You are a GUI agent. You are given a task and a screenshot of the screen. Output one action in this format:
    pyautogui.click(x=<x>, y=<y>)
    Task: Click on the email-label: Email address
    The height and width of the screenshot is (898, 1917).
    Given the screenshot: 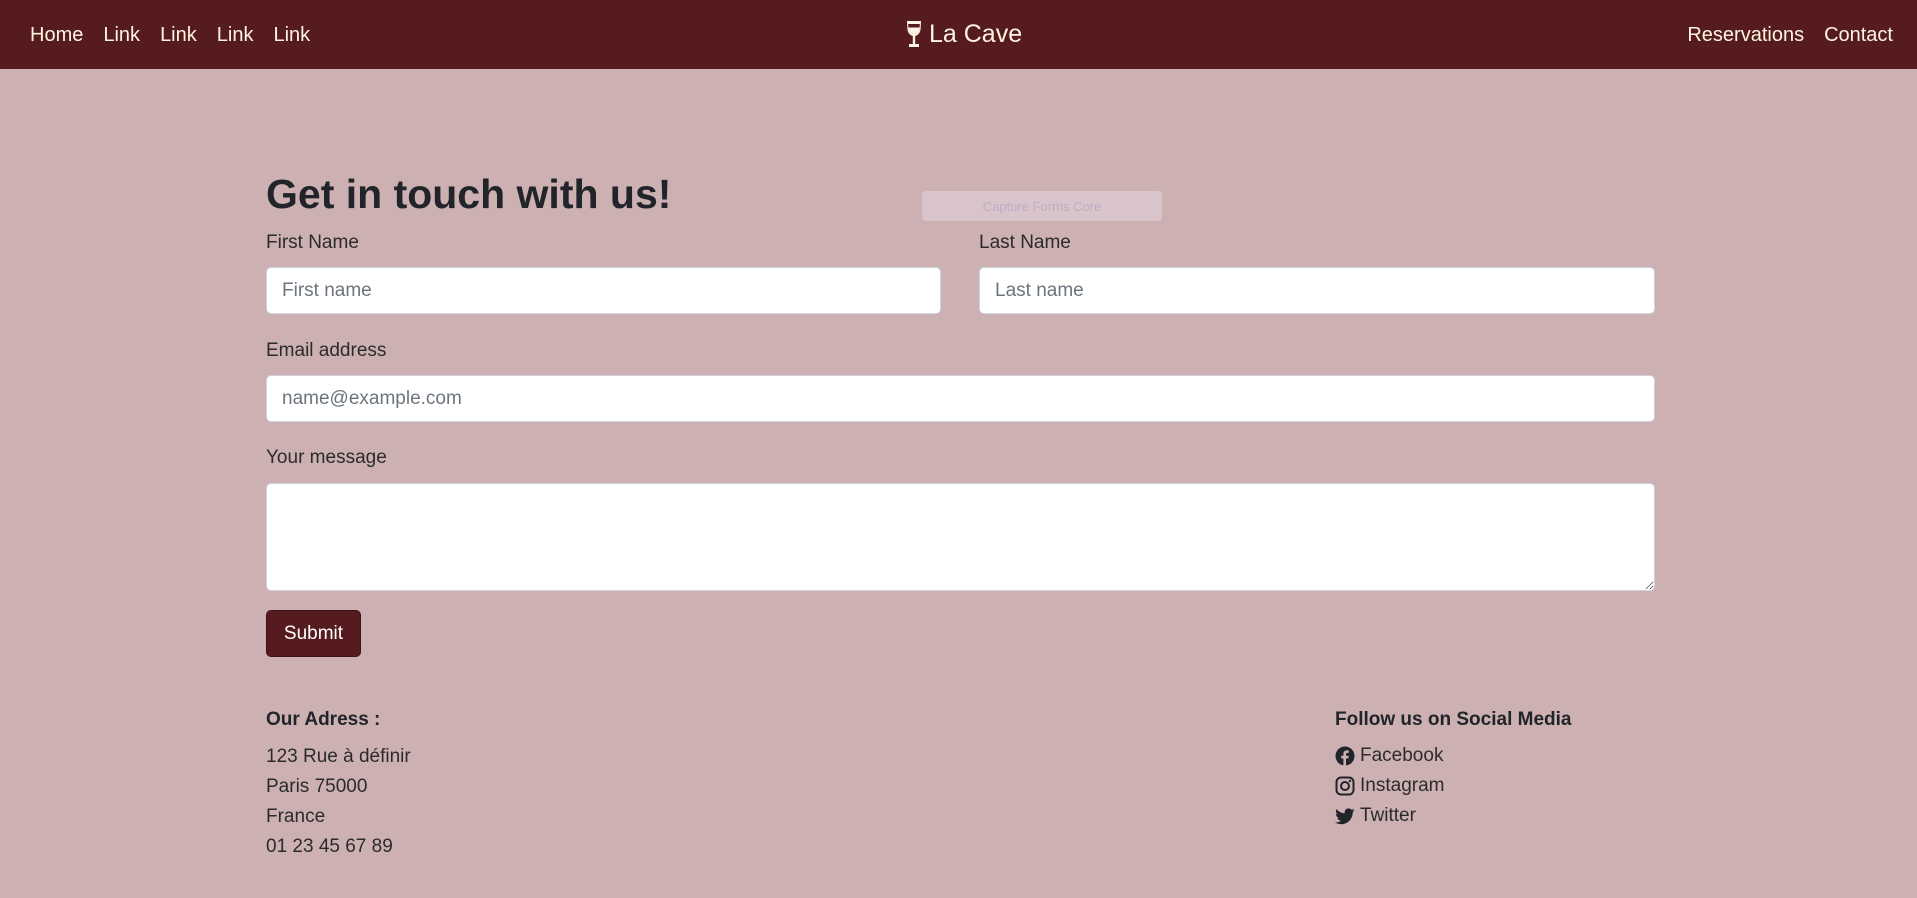 What is the action you would take?
    pyautogui.click(x=326, y=350)
    